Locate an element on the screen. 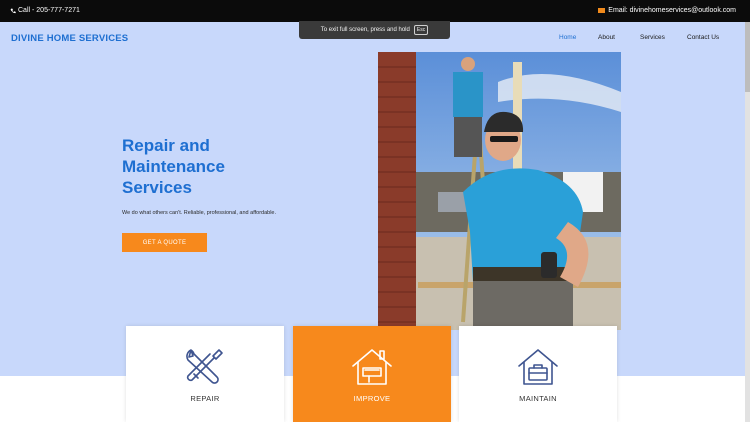  card-repair-label: REPAIR is located at coordinates (205, 398).